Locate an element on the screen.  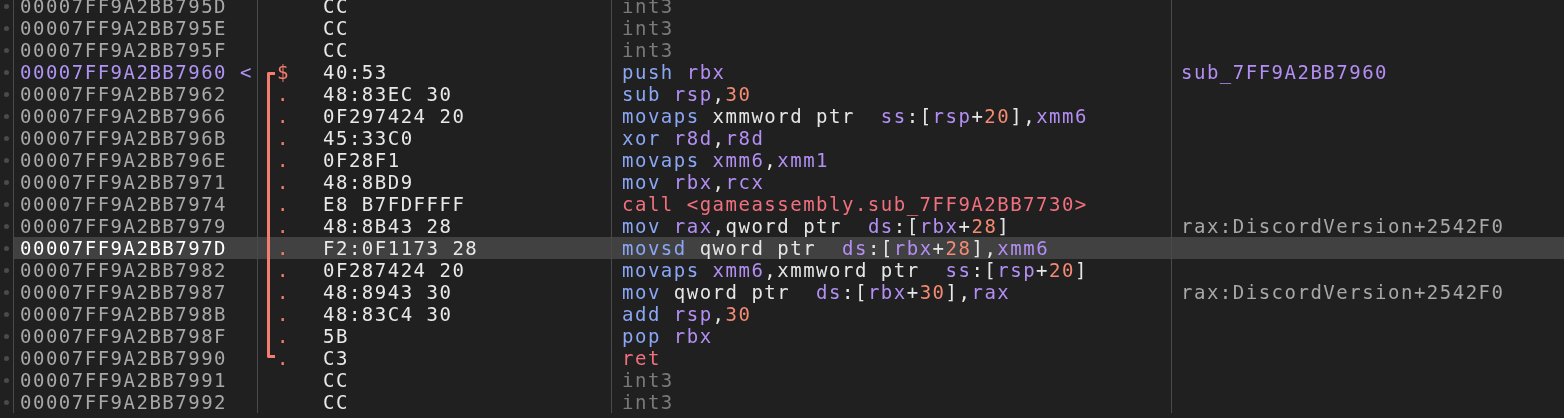
address-text: 00007FF9A2BB795E is located at coordinates (124, 28).